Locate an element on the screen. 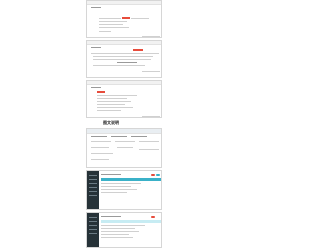 Image resolution: width=320 pixels, height=250 pixels. submit-button is located at coordinates (126, 18).